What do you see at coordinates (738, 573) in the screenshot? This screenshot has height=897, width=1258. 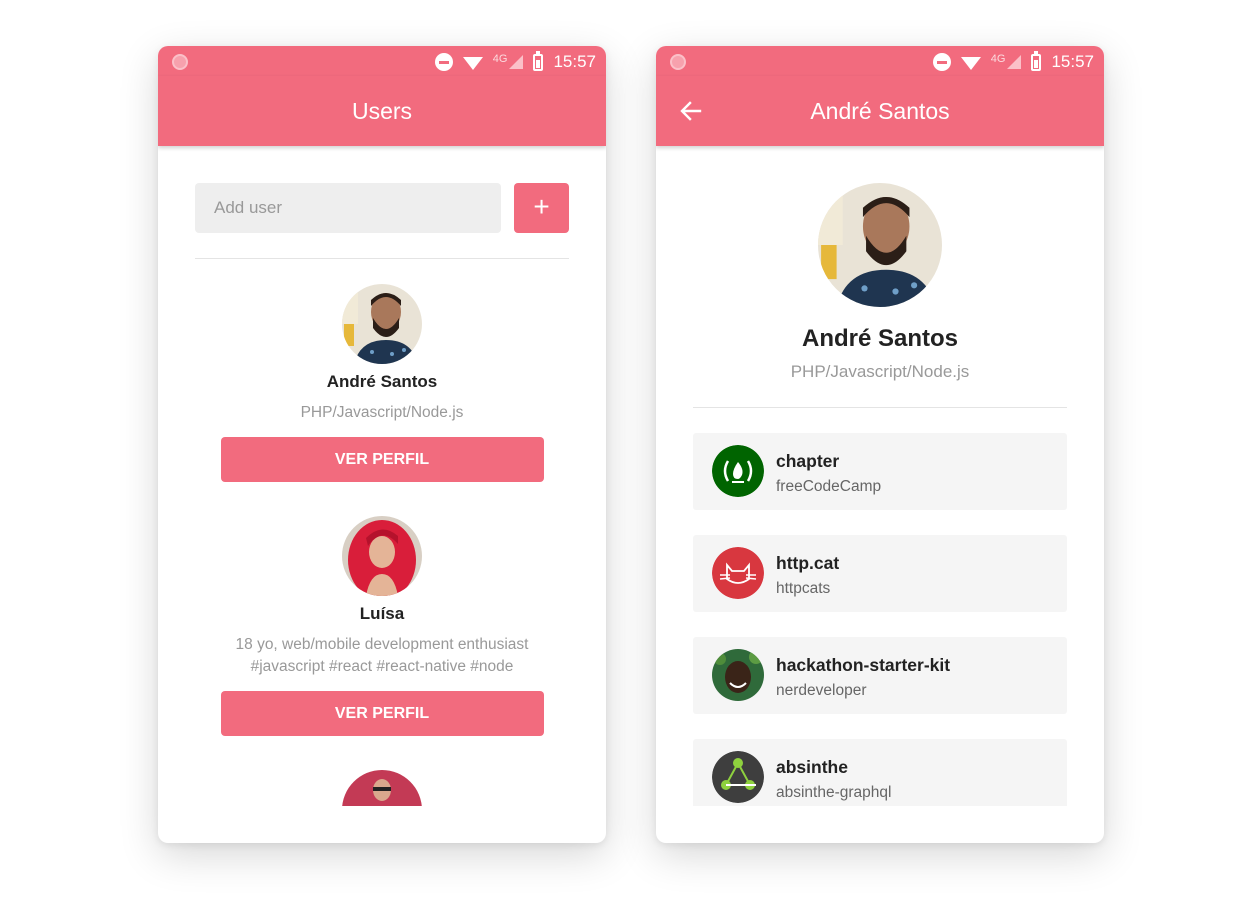 I see `cat-logo-icon` at bounding box center [738, 573].